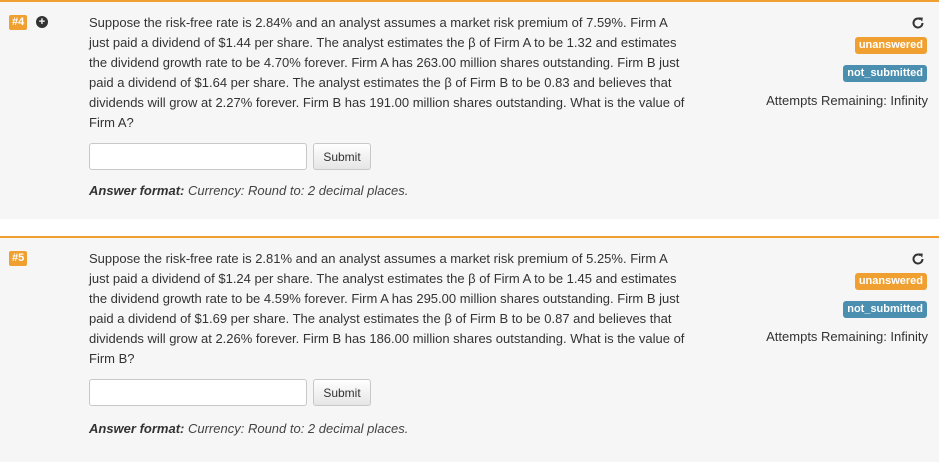 This screenshot has height=471, width=952. What do you see at coordinates (18, 22) in the screenshot?
I see `question-number-badge: #4` at bounding box center [18, 22].